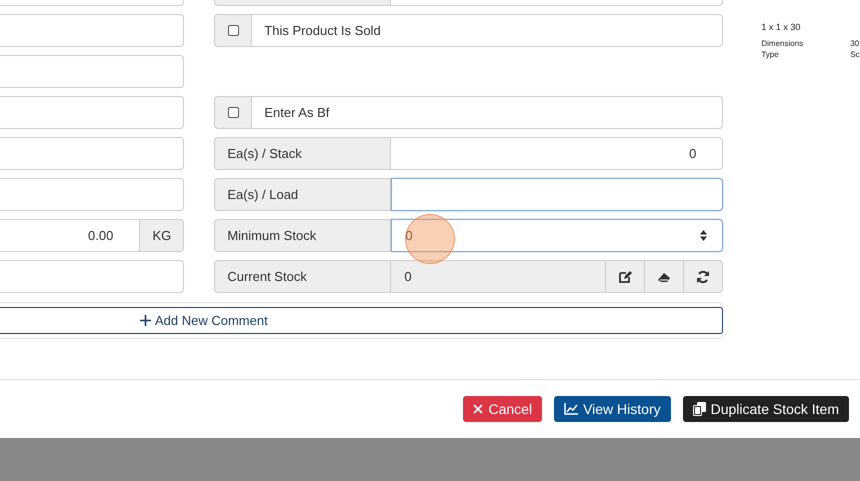 Image resolution: width=860 pixels, height=481 pixels. I want to click on refresh-icon, so click(703, 277).